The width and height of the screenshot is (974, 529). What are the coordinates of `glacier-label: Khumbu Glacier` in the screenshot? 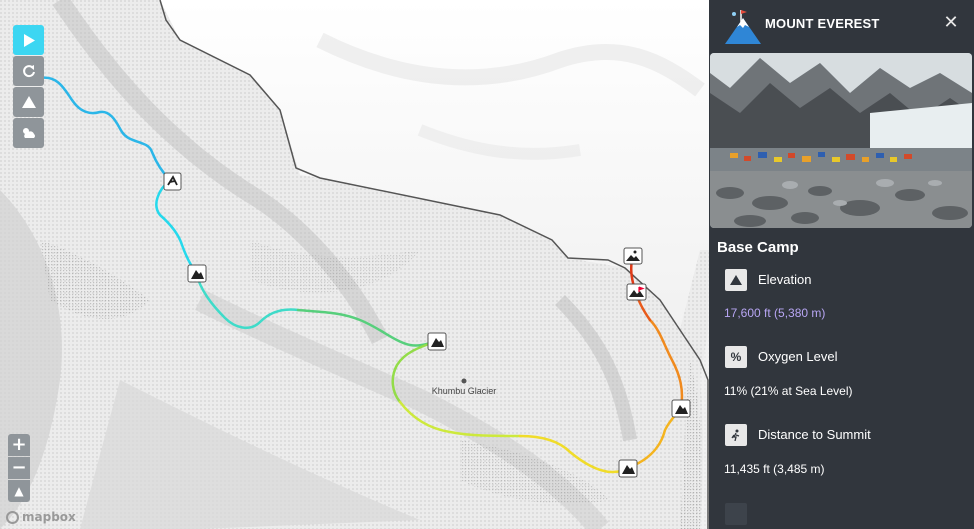 It's located at (464, 391).